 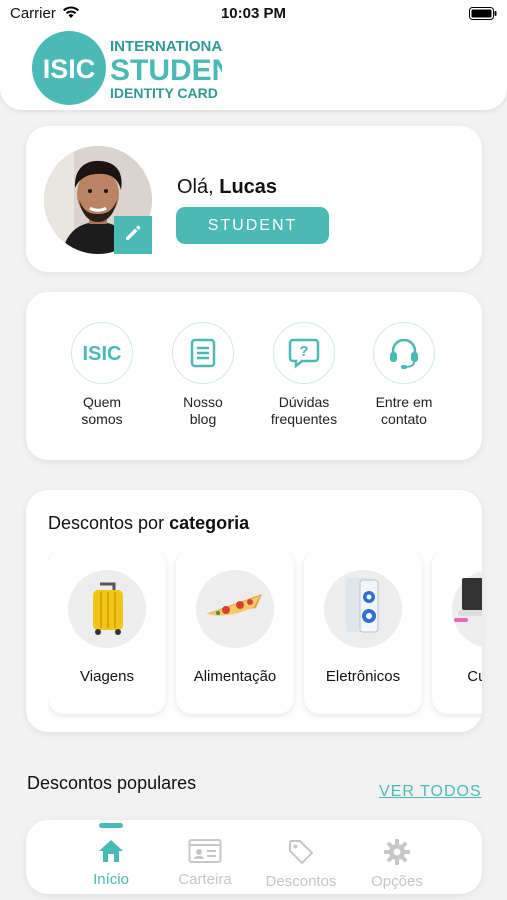 I want to click on greeting: Olá, Lucas, so click(x=227, y=187).